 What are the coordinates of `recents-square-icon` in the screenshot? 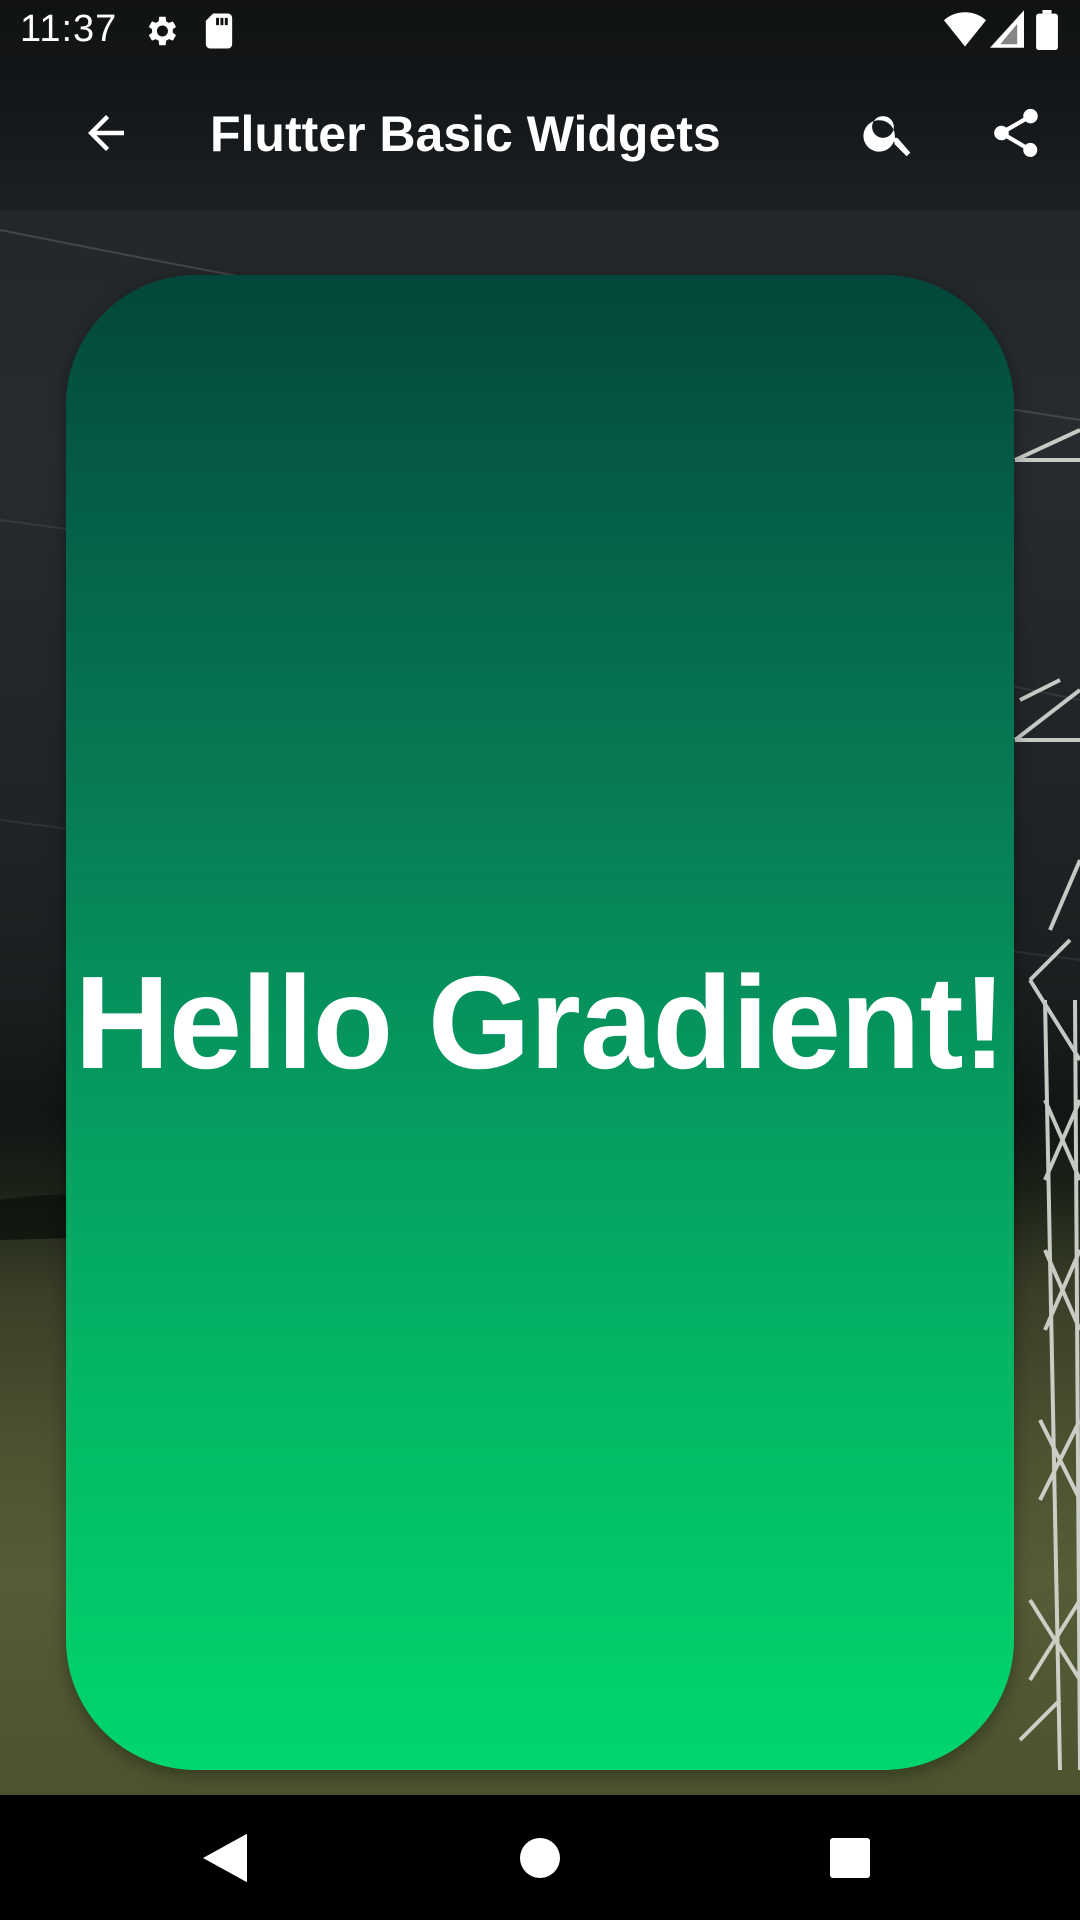 It's located at (850, 1860).